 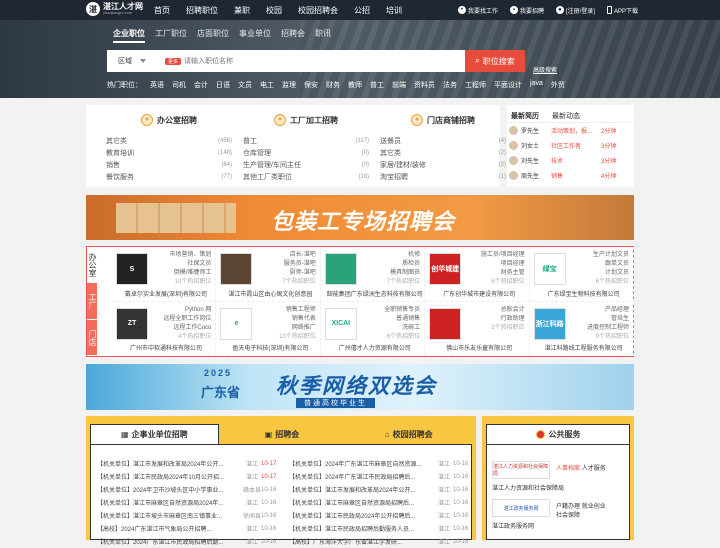 I want to click on job-row: 【机关单位】2024年广东湛江市麻章区自然资源... 湛江 10-16, so click(x=381, y=463).